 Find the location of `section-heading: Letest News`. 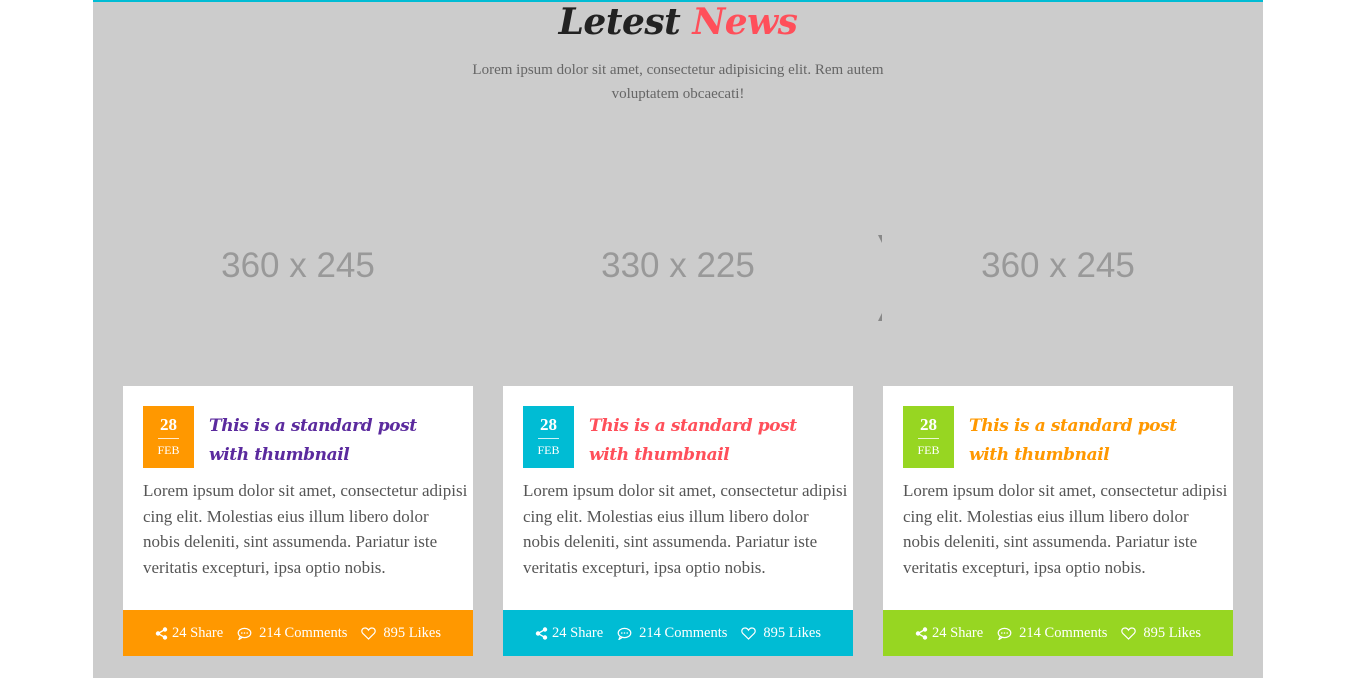

section-heading: Letest News is located at coordinates (678, 22).